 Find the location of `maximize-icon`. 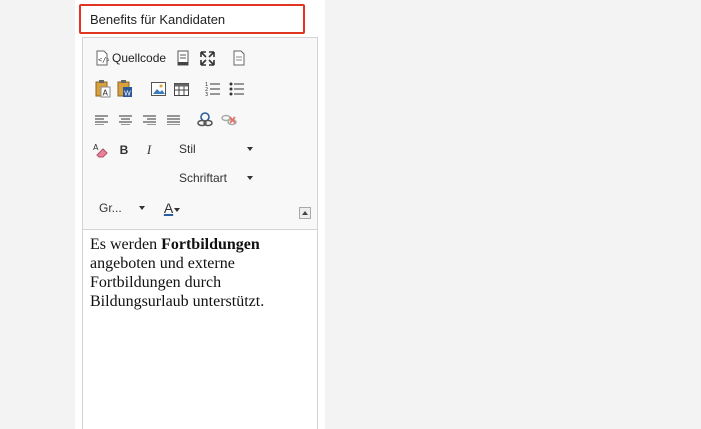

maximize-icon is located at coordinates (207, 58).